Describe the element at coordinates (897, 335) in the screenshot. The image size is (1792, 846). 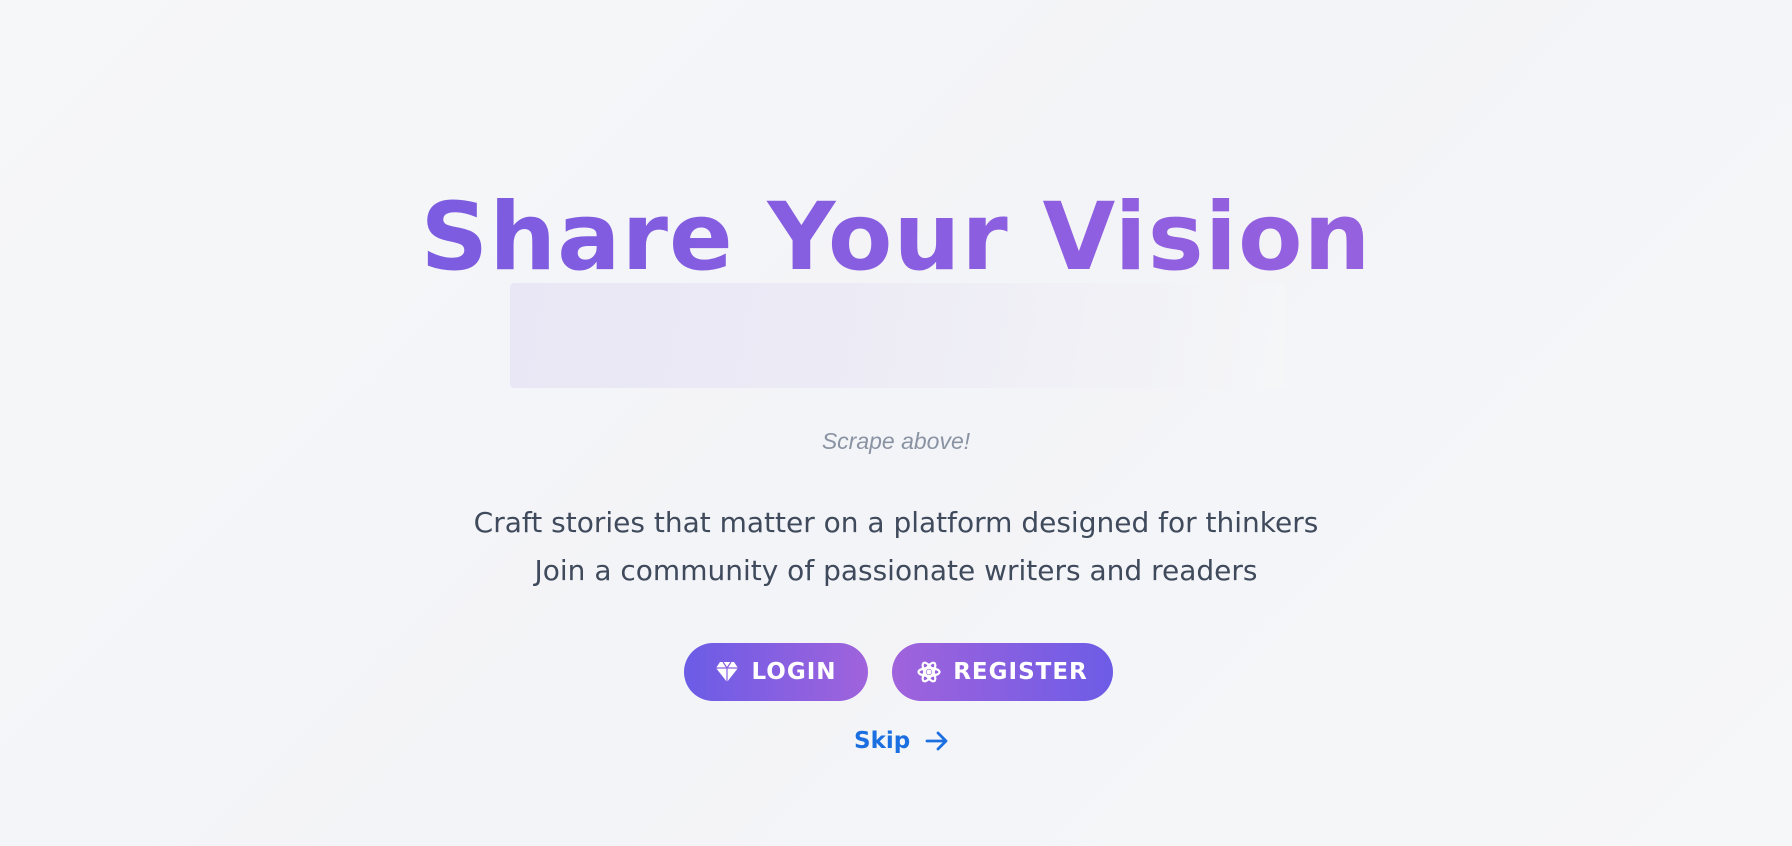
I see `scratch-card-area` at that location.